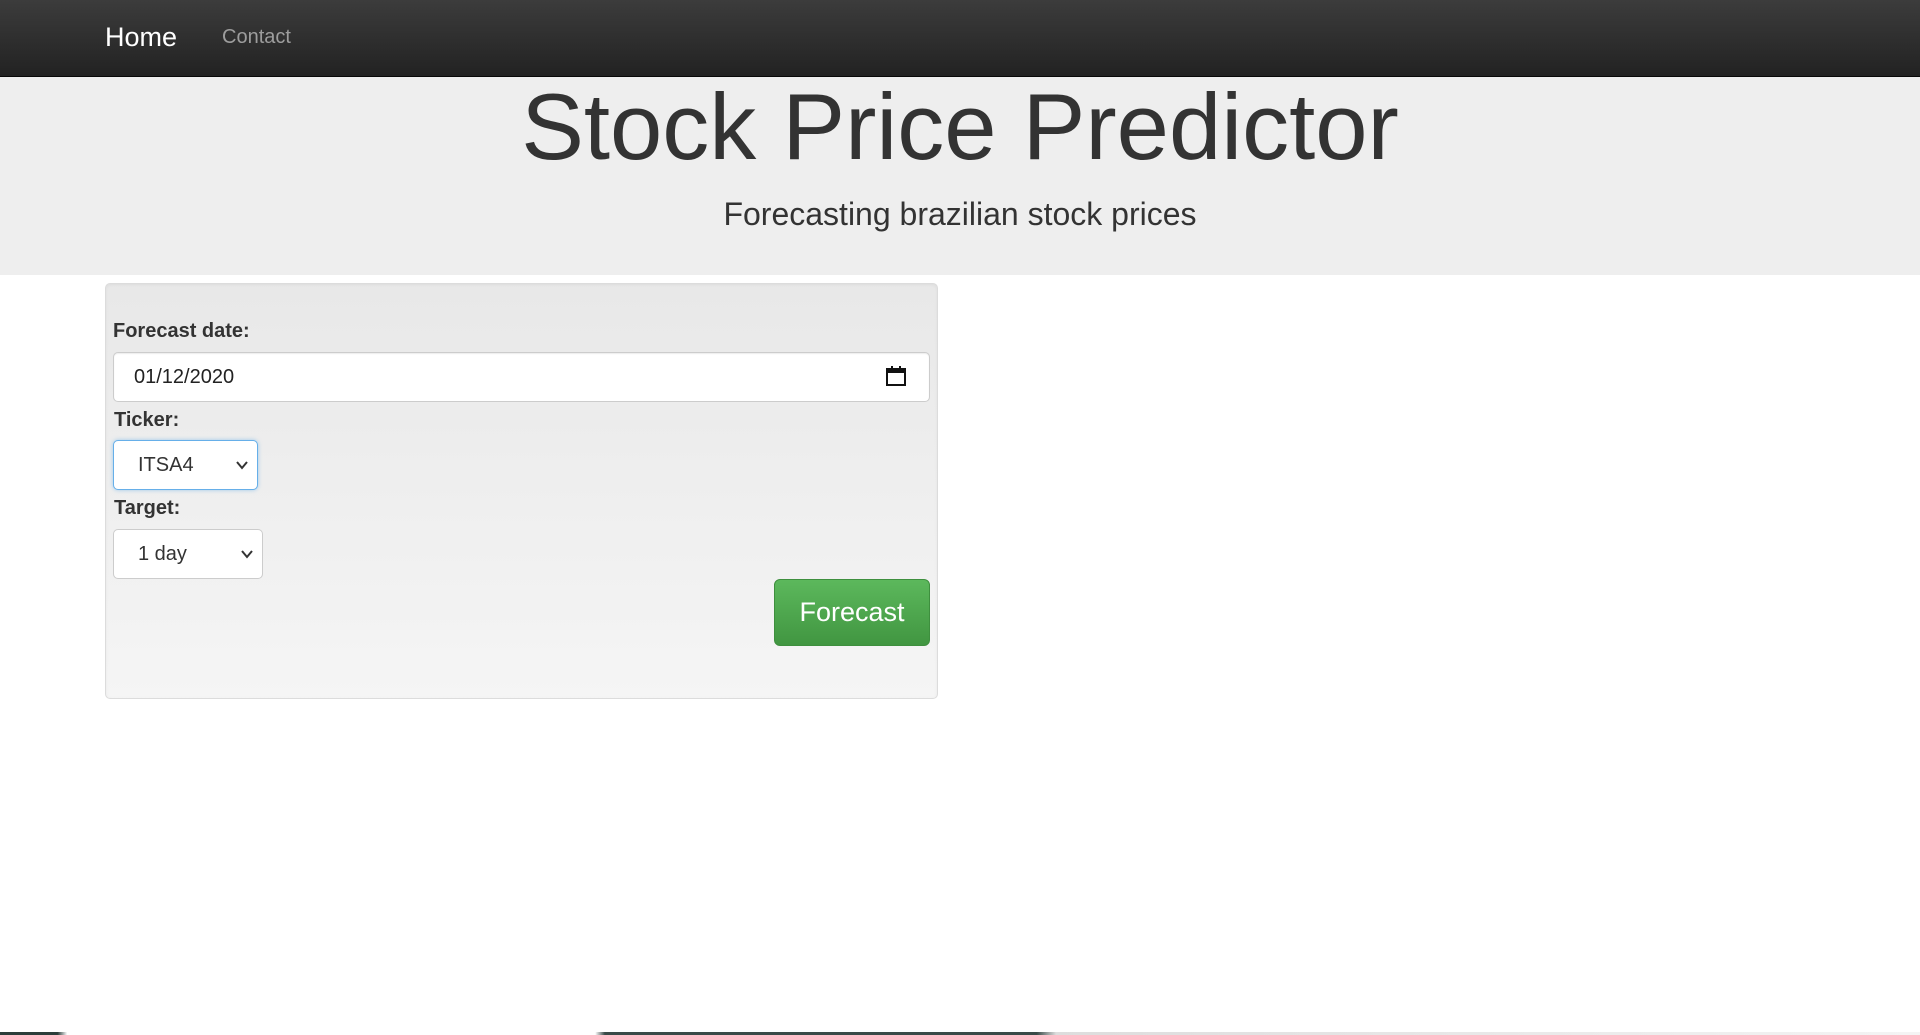 Image resolution: width=1920 pixels, height=1035 pixels. I want to click on target-label: Target:, so click(147, 508).